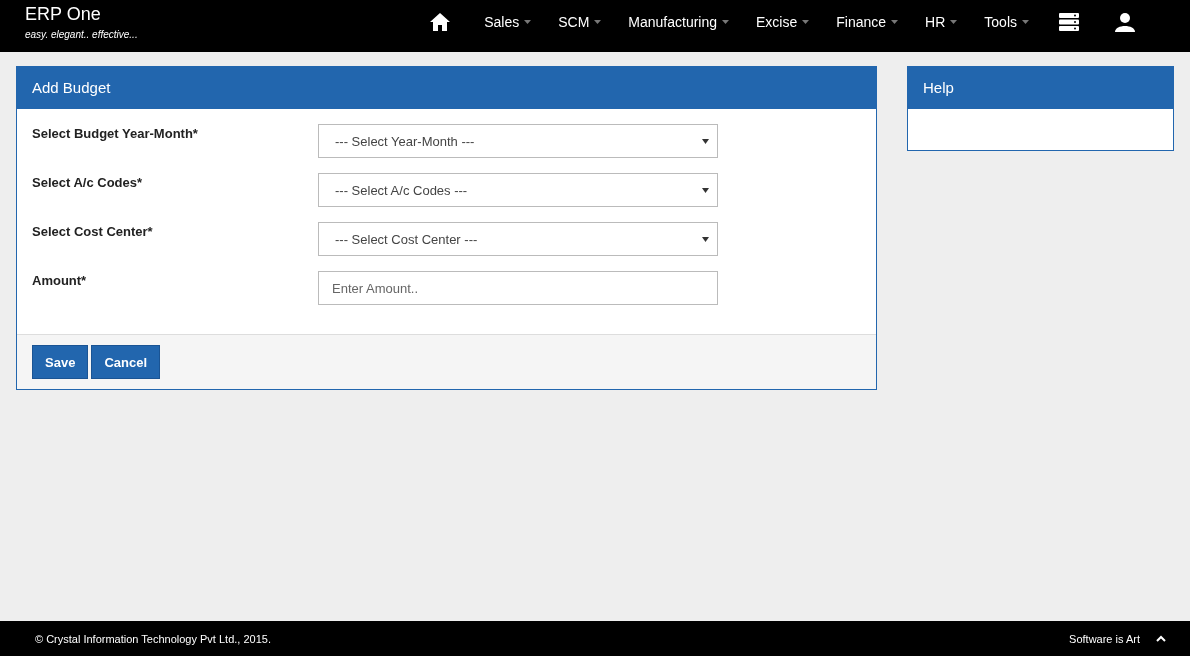  Describe the element at coordinates (93, 231) in the screenshot. I see `field-label: Select Cost Center*` at that location.